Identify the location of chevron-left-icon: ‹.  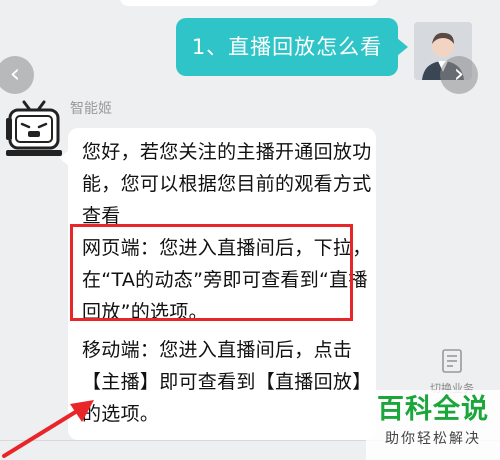
(15, 74).